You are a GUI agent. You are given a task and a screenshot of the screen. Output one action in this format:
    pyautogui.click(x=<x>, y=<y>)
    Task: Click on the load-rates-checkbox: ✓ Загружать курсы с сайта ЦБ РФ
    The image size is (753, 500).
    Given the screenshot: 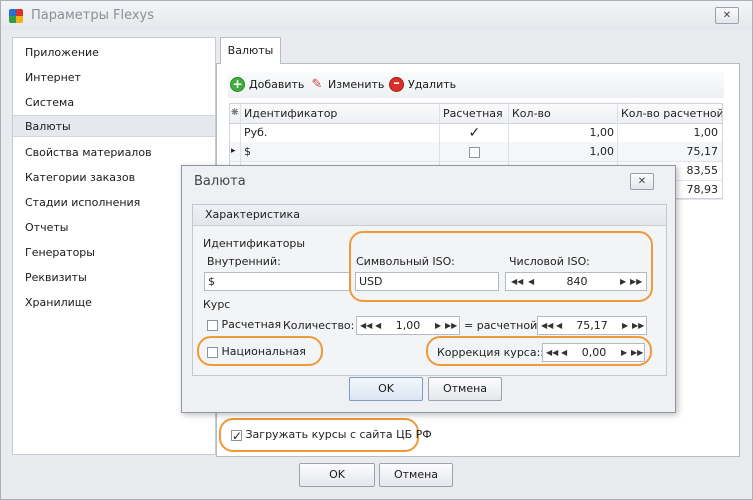 What is the action you would take?
    pyautogui.click(x=331, y=435)
    